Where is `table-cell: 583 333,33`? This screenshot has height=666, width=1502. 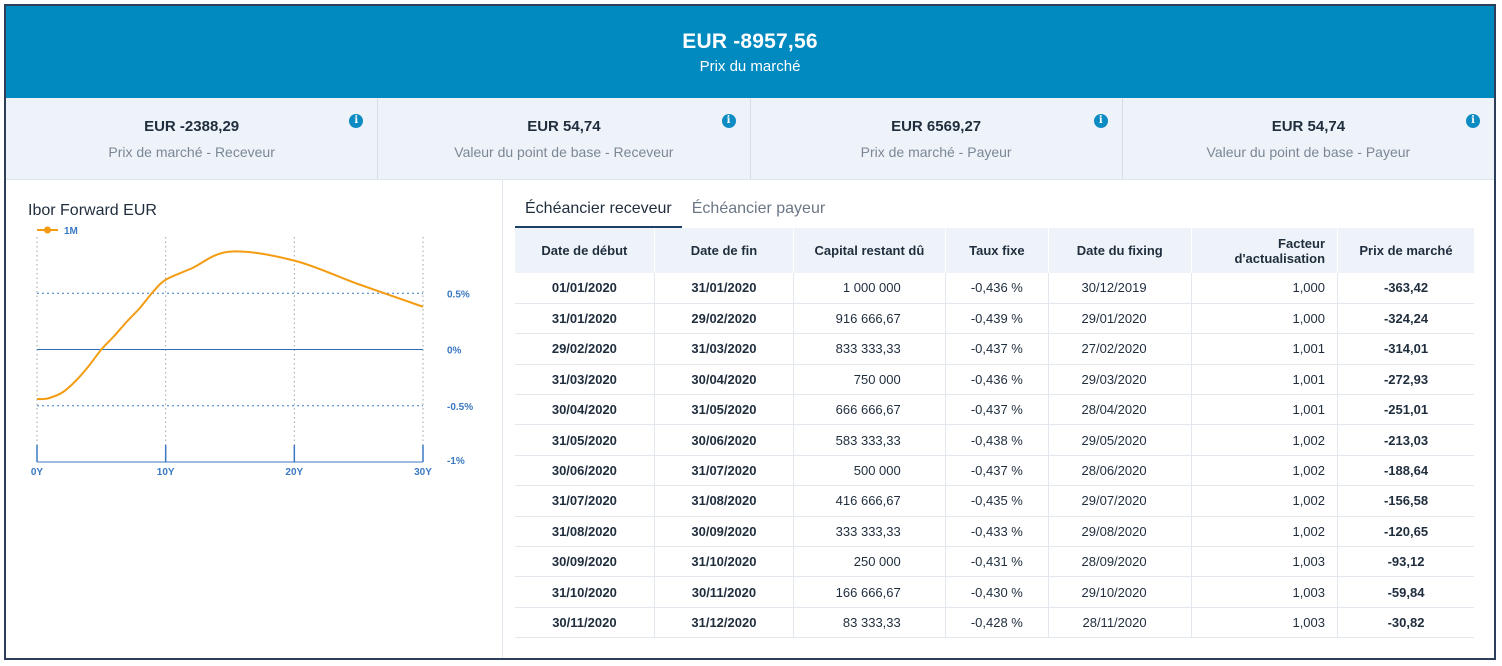 table-cell: 583 333,33 is located at coordinates (869, 440).